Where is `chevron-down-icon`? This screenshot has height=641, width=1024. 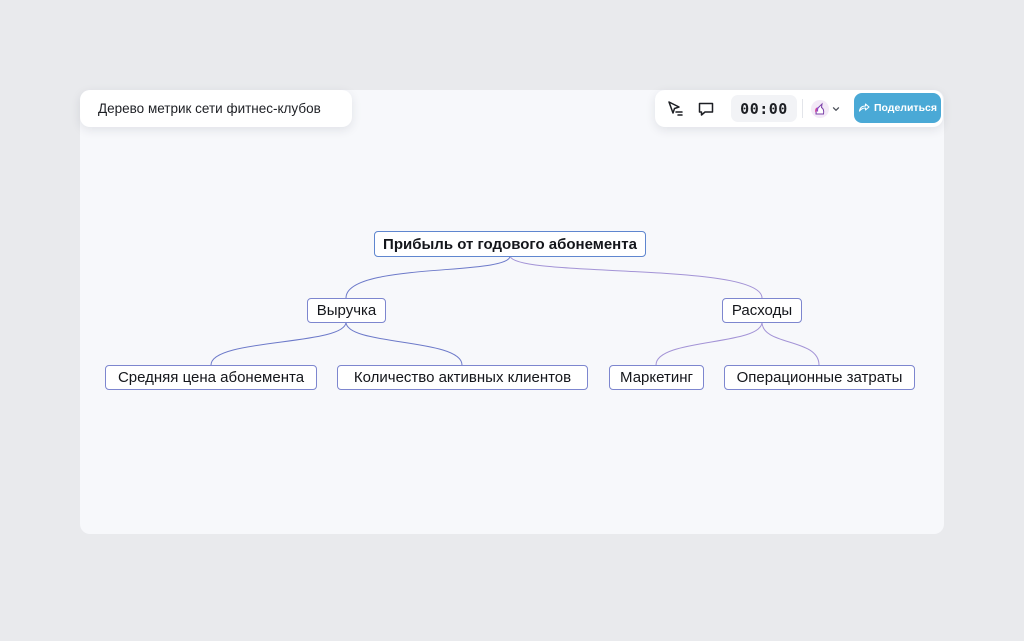 chevron-down-icon is located at coordinates (836, 109).